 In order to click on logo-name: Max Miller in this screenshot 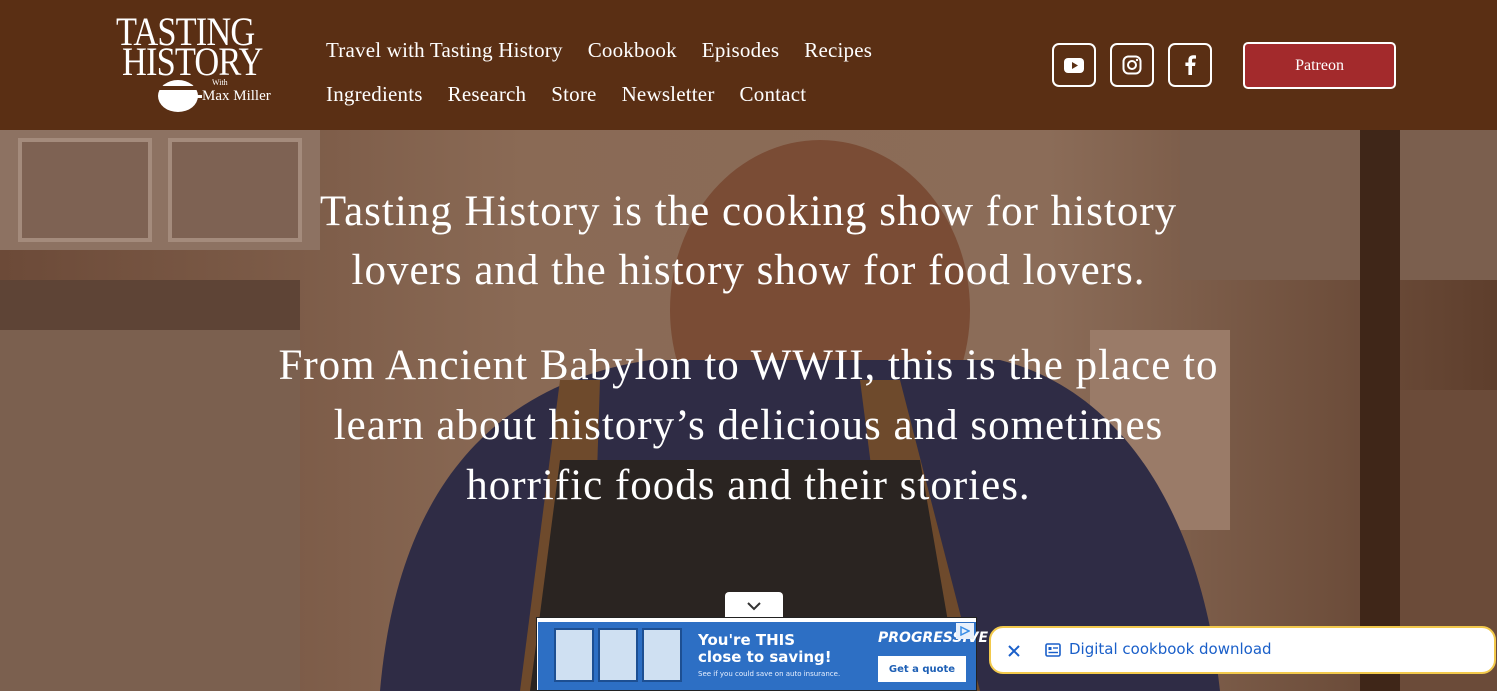, I will do `click(236, 96)`.